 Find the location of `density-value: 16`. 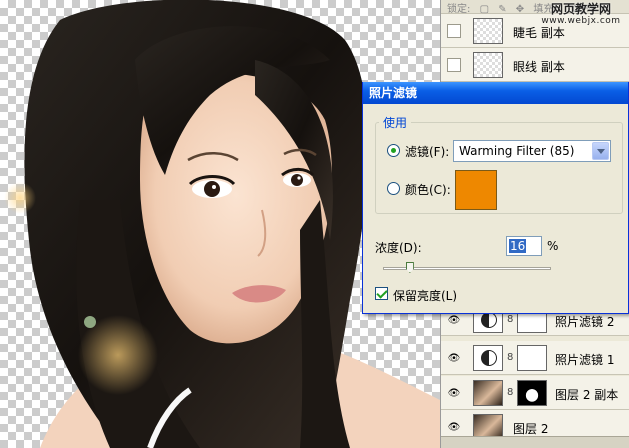

density-value: 16 is located at coordinates (518, 246).